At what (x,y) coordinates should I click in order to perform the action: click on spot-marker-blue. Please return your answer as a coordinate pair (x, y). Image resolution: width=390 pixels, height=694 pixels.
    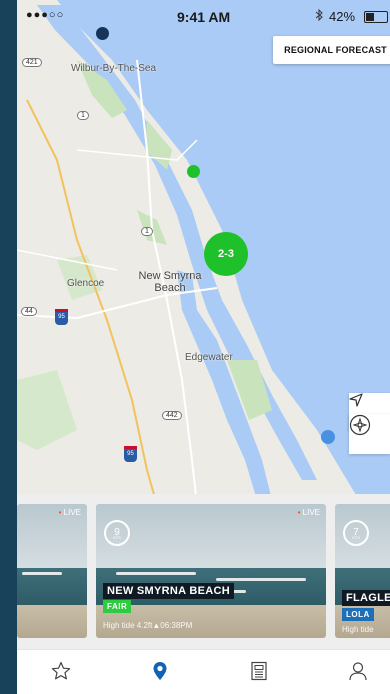
    Looking at the image, I should click on (328, 437).